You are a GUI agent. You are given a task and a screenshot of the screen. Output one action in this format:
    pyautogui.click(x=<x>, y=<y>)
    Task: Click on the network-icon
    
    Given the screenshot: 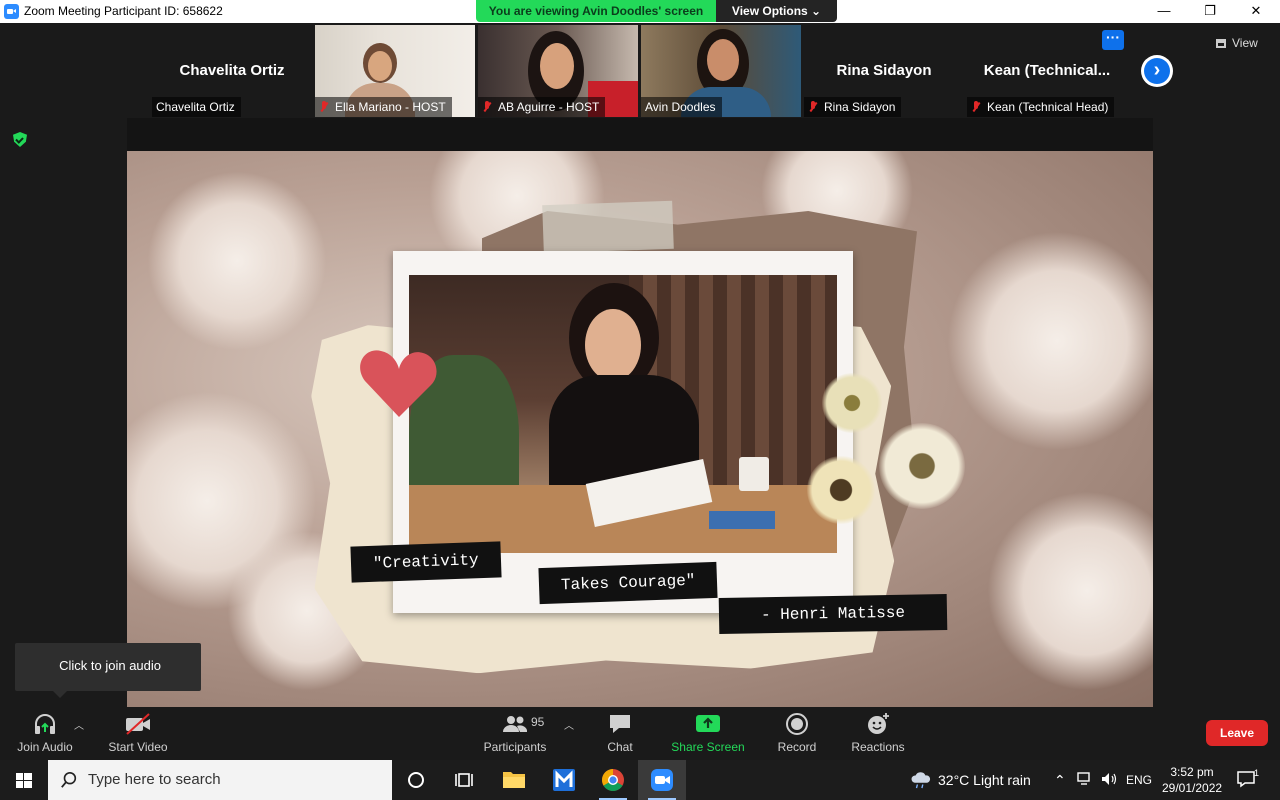 What is the action you would take?
    pyautogui.click(x=1085, y=780)
    